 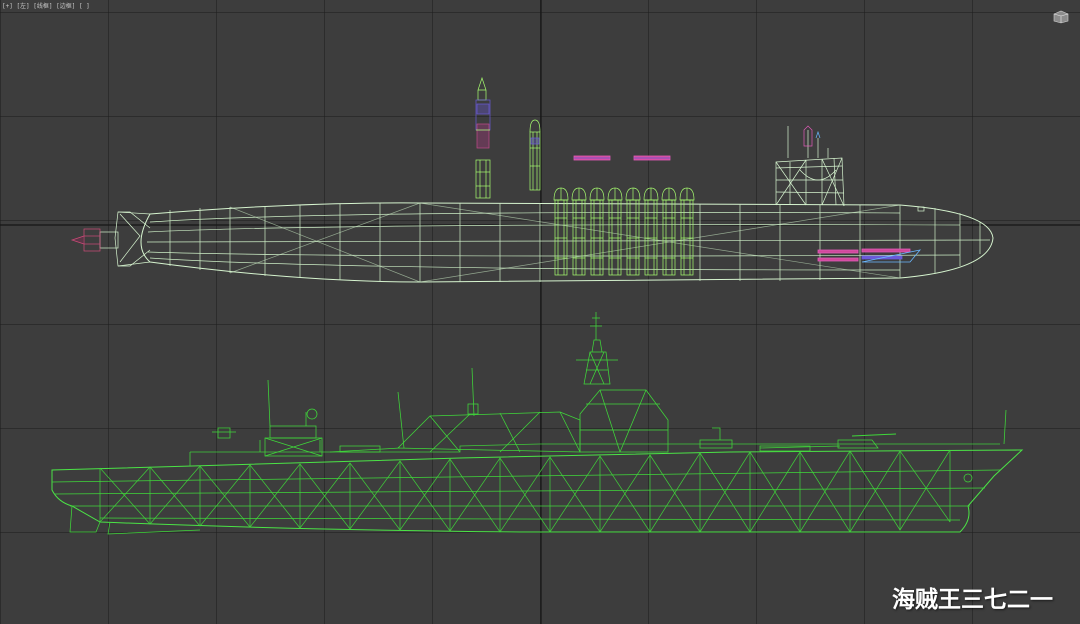 What do you see at coordinates (489, 432) in the screenshot?
I see `destroyer-mid-superstructure` at bounding box center [489, 432].